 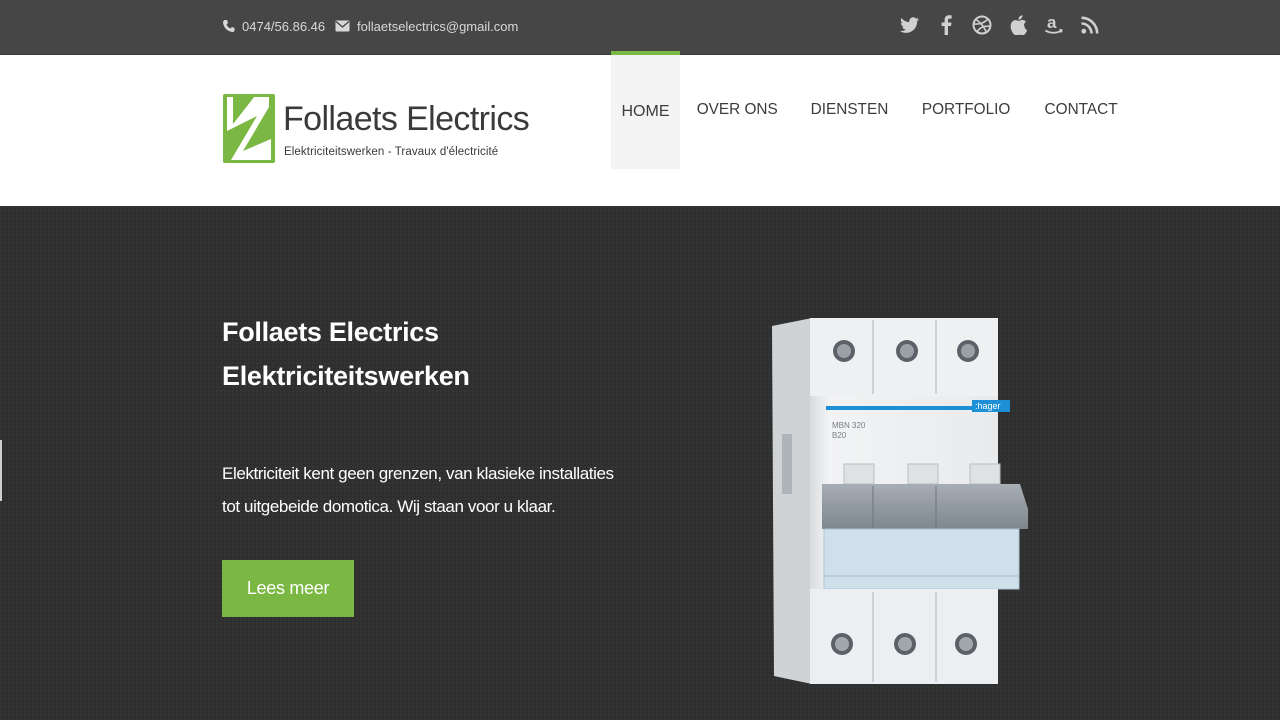 I want to click on product-brand: :hager, so click(x=988, y=406).